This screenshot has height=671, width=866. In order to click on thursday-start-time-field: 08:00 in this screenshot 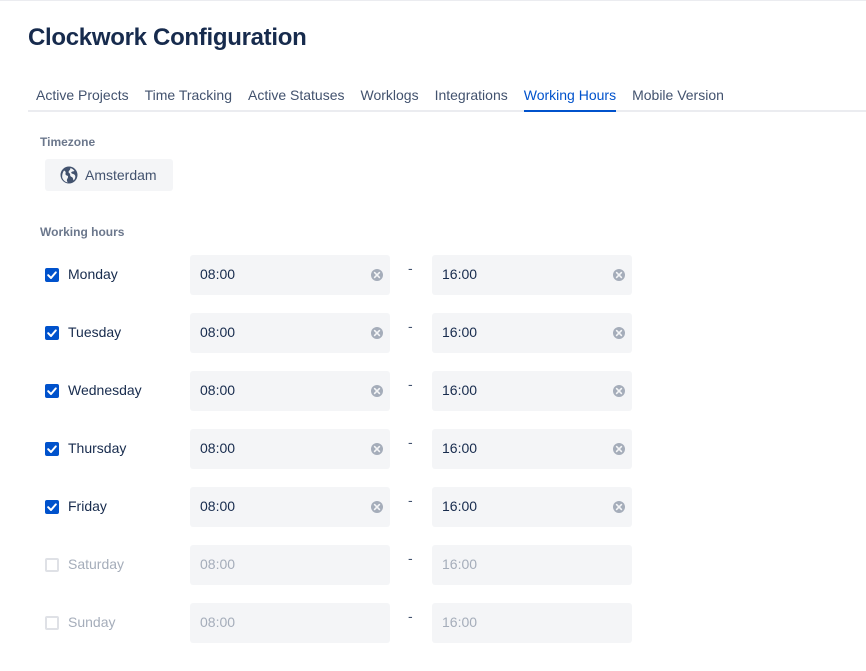, I will do `click(290, 449)`.